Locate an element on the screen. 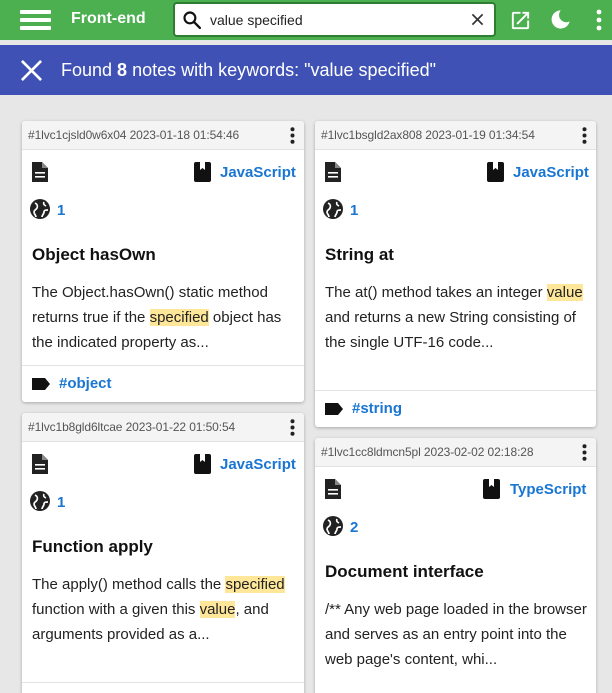 The height and width of the screenshot is (693, 612). results-count: 8 is located at coordinates (122, 70).